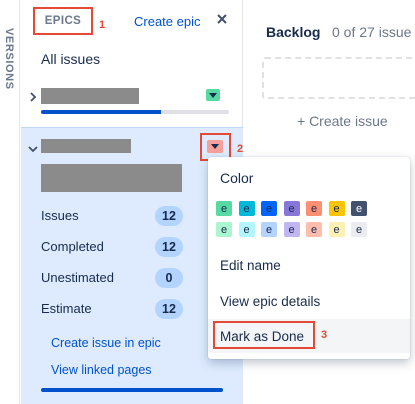  I want to click on menu-item-label: View epic details, so click(270, 301).